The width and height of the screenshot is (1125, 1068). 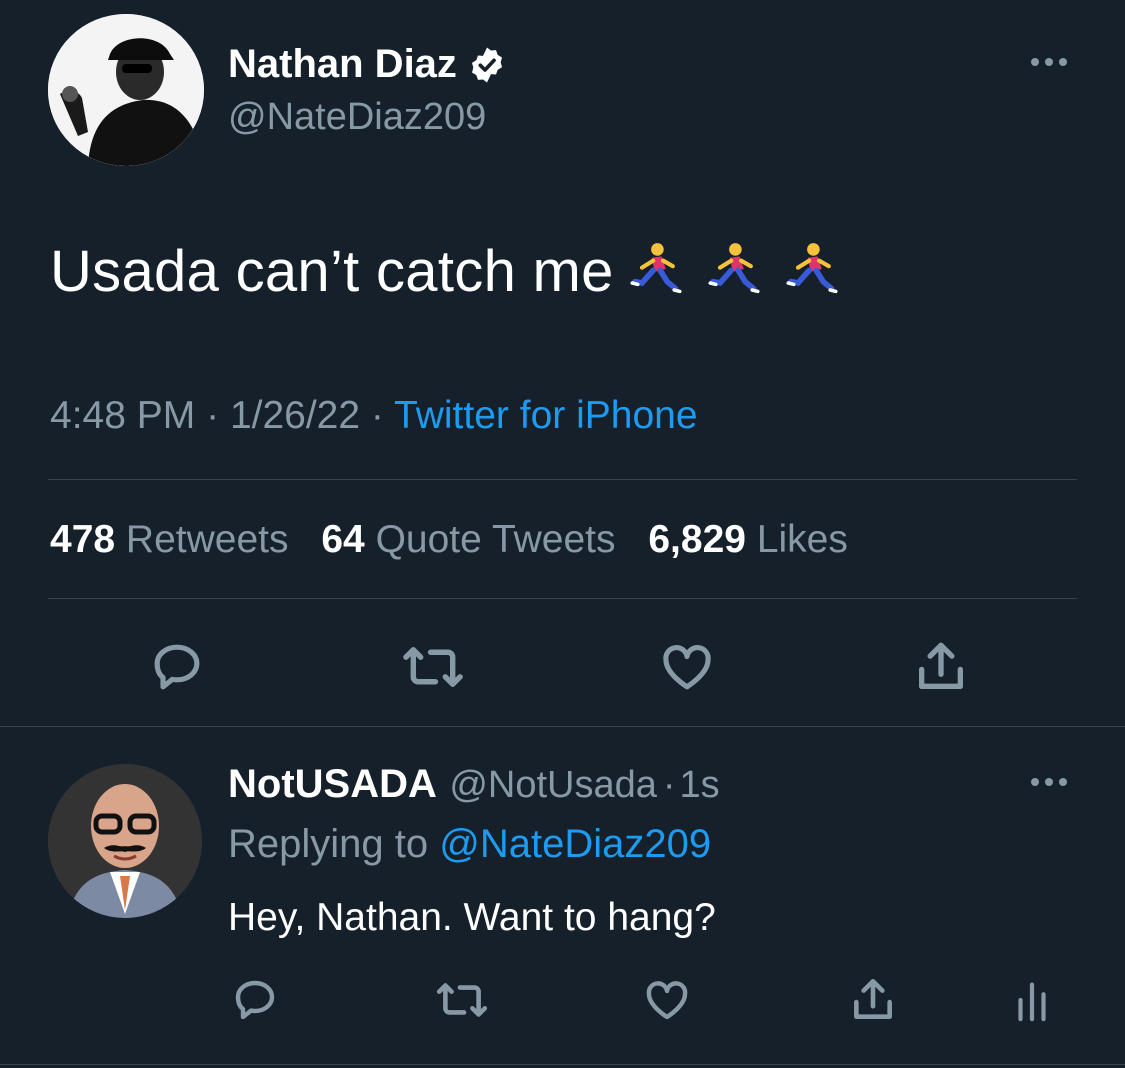 I want to click on reply-avatar-image, so click(x=125, y=841).